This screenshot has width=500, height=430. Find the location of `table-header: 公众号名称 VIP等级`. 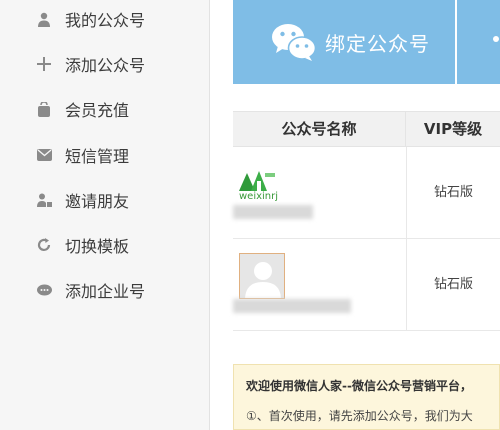

table-header: 公众号名称 VIP等级 is located at coordinates (366, 129).